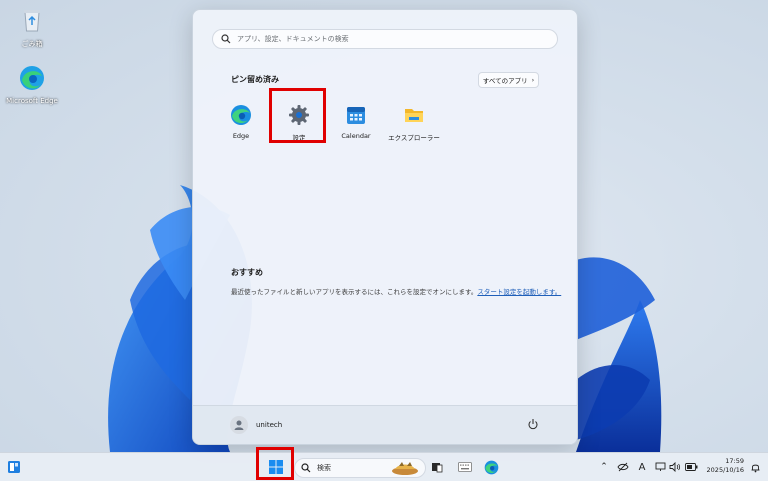 This screenshot has height=481, width=768. I want to click on taskbar-search: 検索, so click(360, 468).